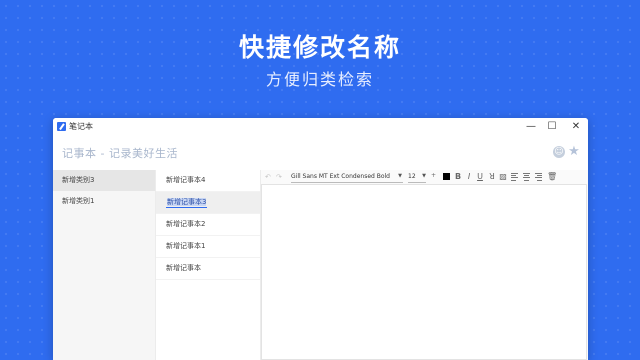  Describe the element at coordinates (480, 176) in the screenshot. I see `underline-button: U` at that location.